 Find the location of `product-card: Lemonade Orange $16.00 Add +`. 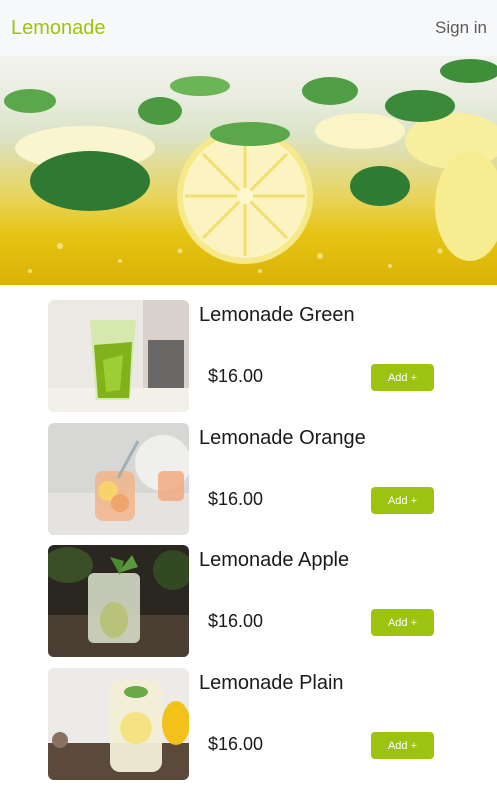

product-card: Lemonade Orange $16.00 Add + is located at coordinates (248, 479).